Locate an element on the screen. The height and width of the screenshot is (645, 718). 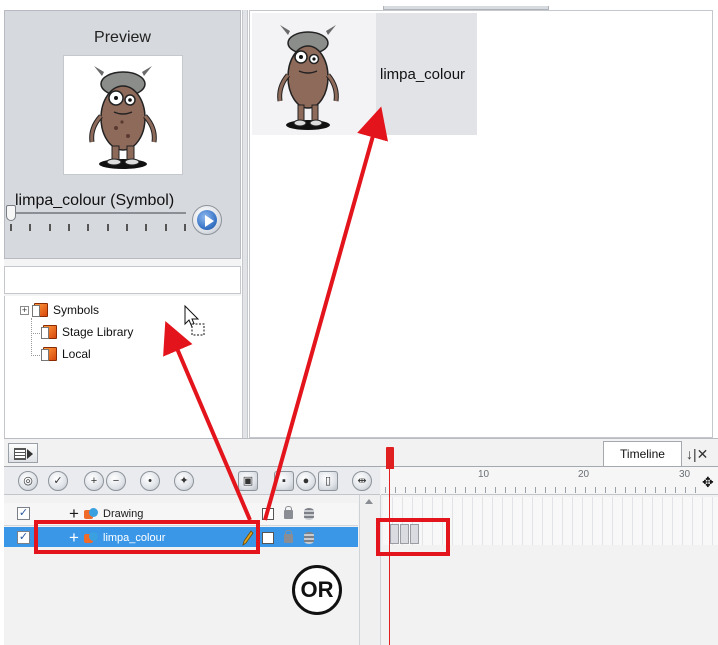
arrow-to-thumbnail is located at coordinates (325, 313).